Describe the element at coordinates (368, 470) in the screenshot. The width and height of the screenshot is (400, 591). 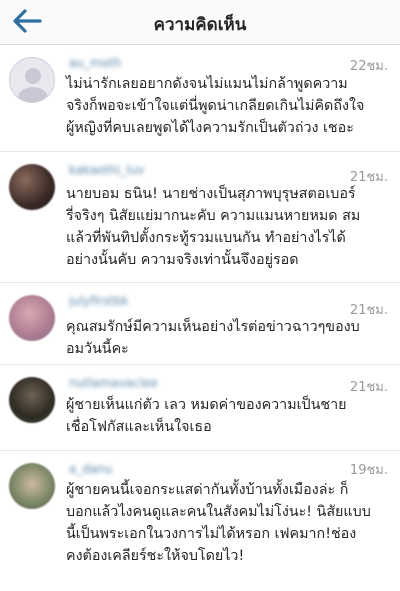
I see `comment-time: 19ชม.` at that location.